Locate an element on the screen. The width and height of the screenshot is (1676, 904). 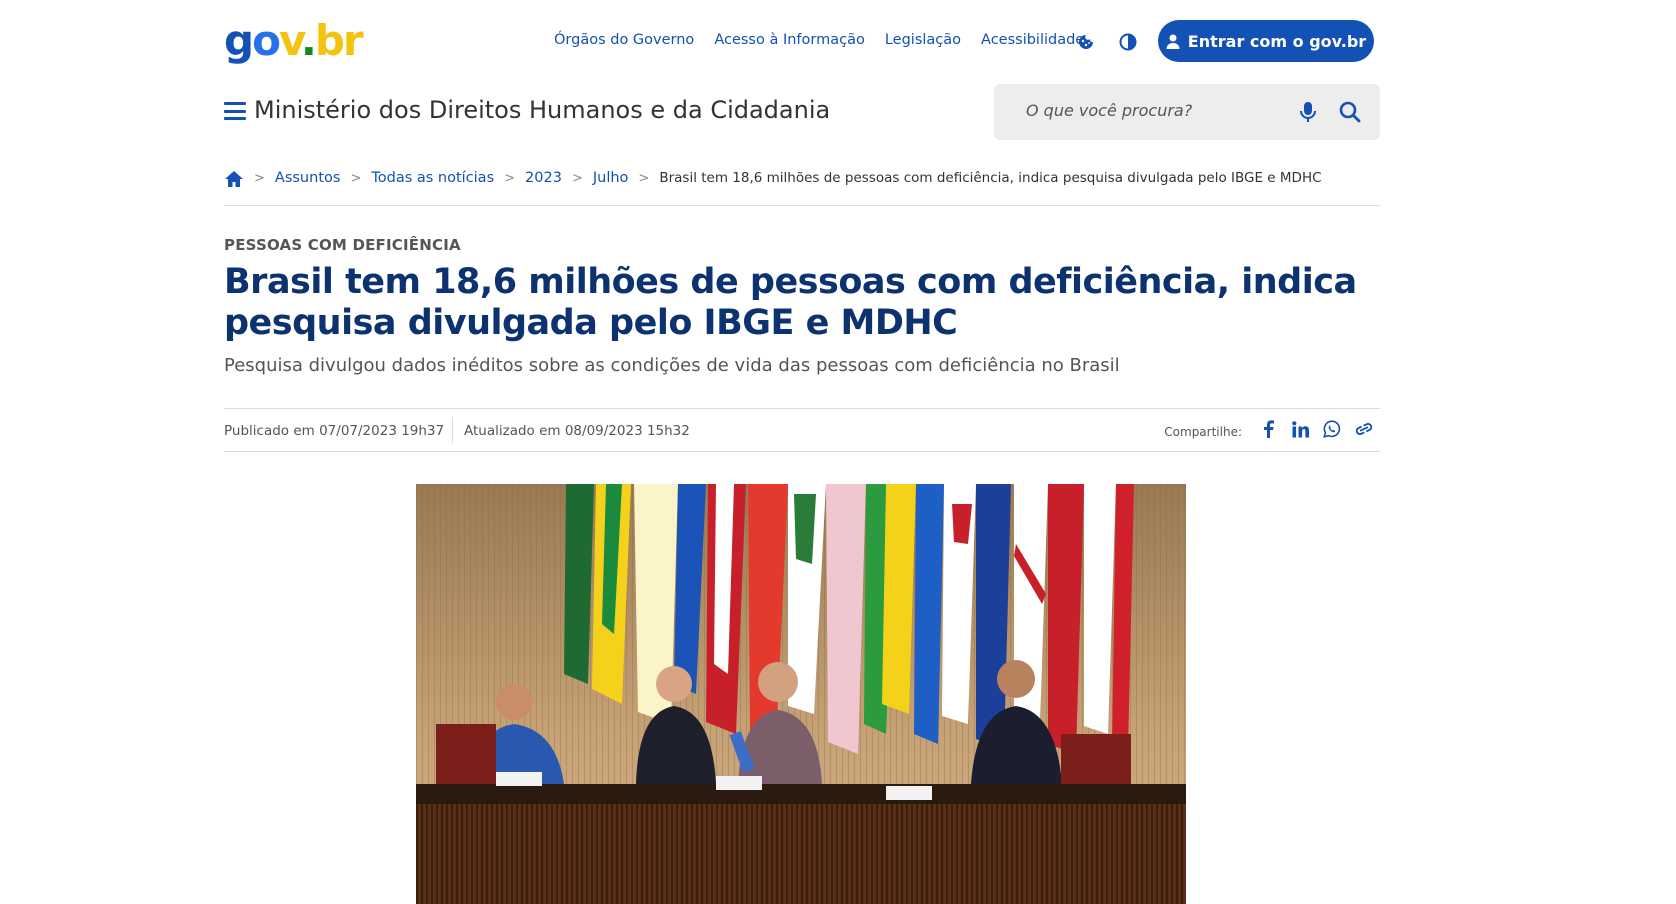
login-button: Entrar com o gov.br is located at coordinates (1266, 41).